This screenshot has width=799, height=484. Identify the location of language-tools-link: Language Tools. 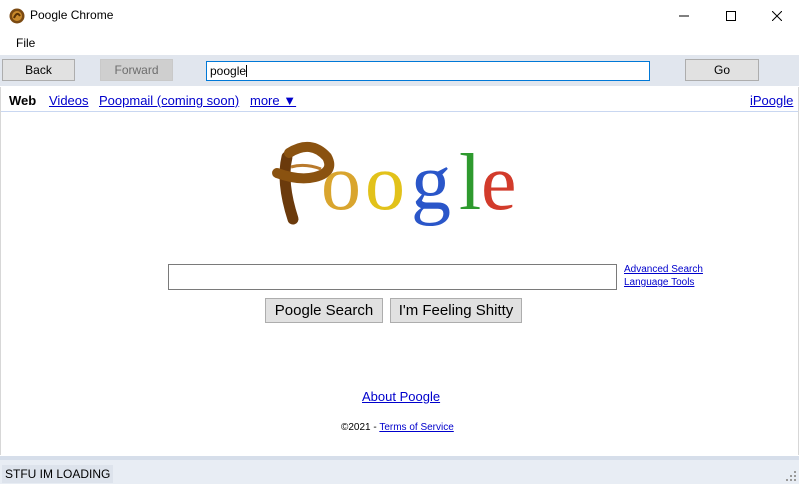
(659, 282).